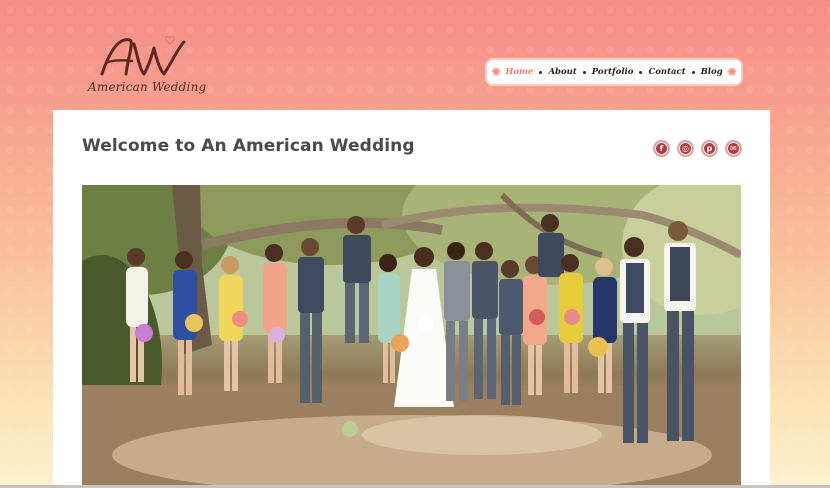 Image resolution: width=830 pixels, height=488 pixels. I want to click on pinterest-icon: p, so click(709, 148).